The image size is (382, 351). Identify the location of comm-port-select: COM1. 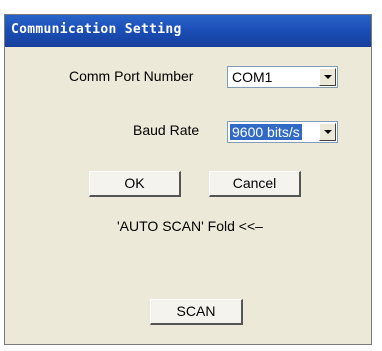
(282, 77).